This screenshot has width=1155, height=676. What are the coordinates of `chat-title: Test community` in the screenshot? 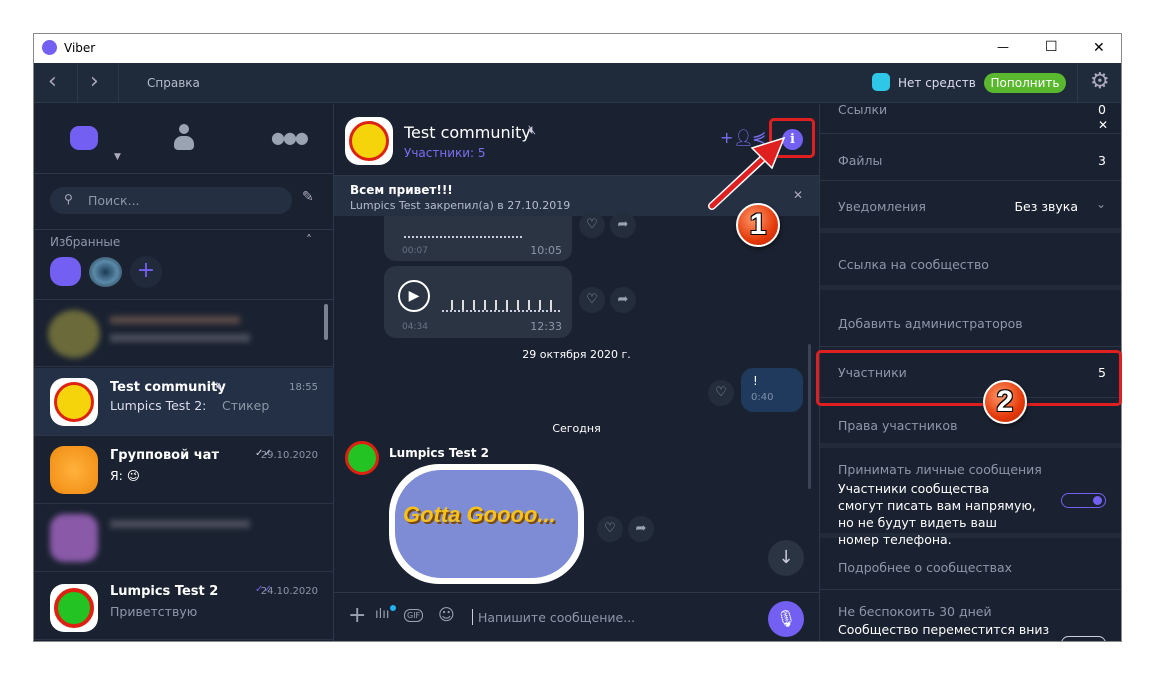 It's located at (467, 132).